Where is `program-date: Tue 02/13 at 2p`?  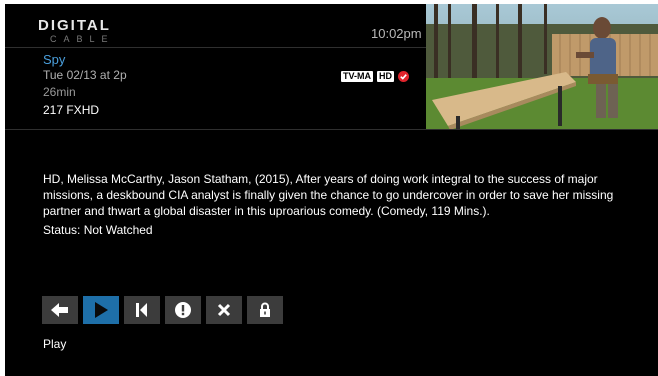 program-date: Tue 02/13 at 2p is located at coordinates (85, 75).